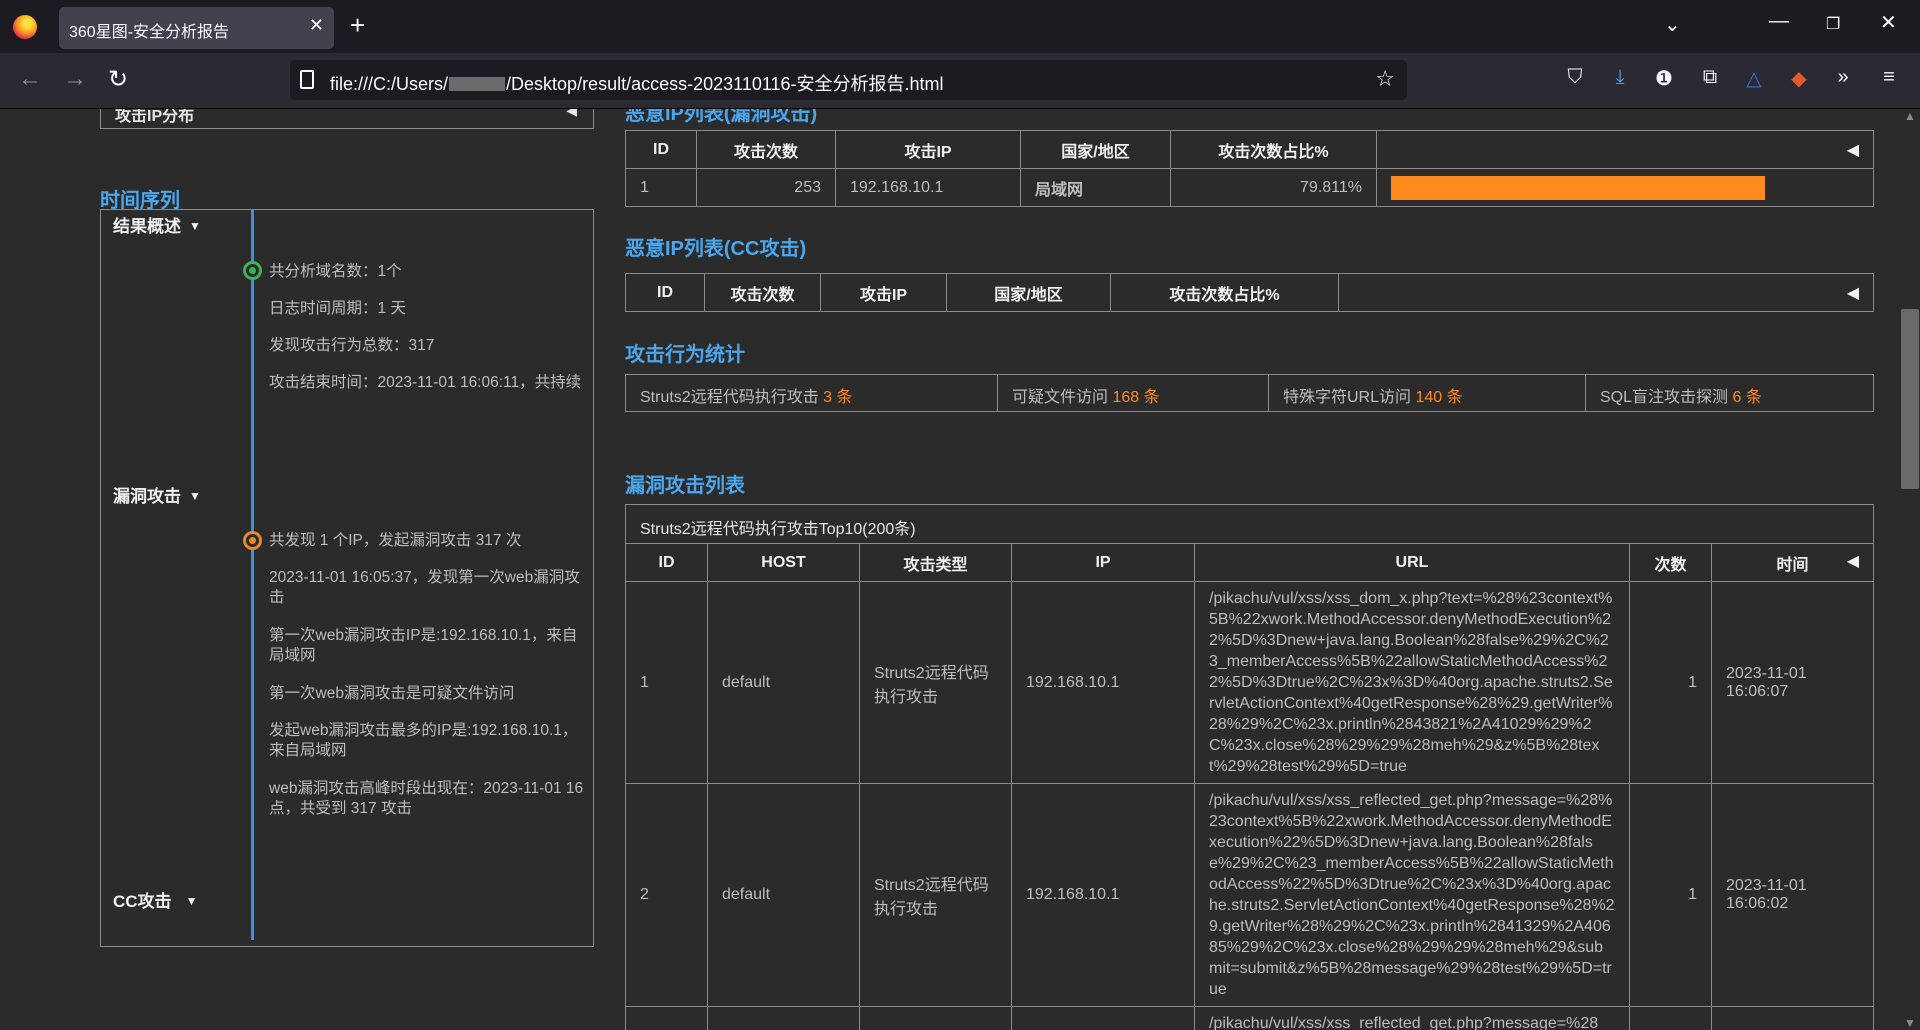 The image size is (1920, 1030). Describe the element at coordinates (1103, 562) in the screenshot. I see `col-ip: IP` at that location.